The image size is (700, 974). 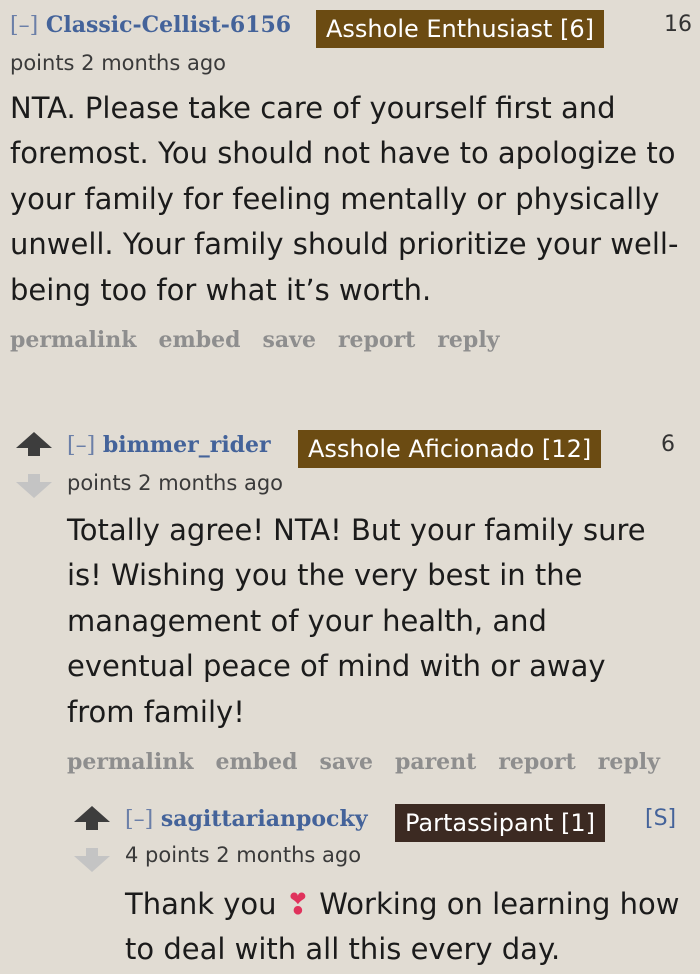 What do you see at coordinates (668, 444) in the screenshot?
I see `score-count: 6` at bounding box center [668, 444].